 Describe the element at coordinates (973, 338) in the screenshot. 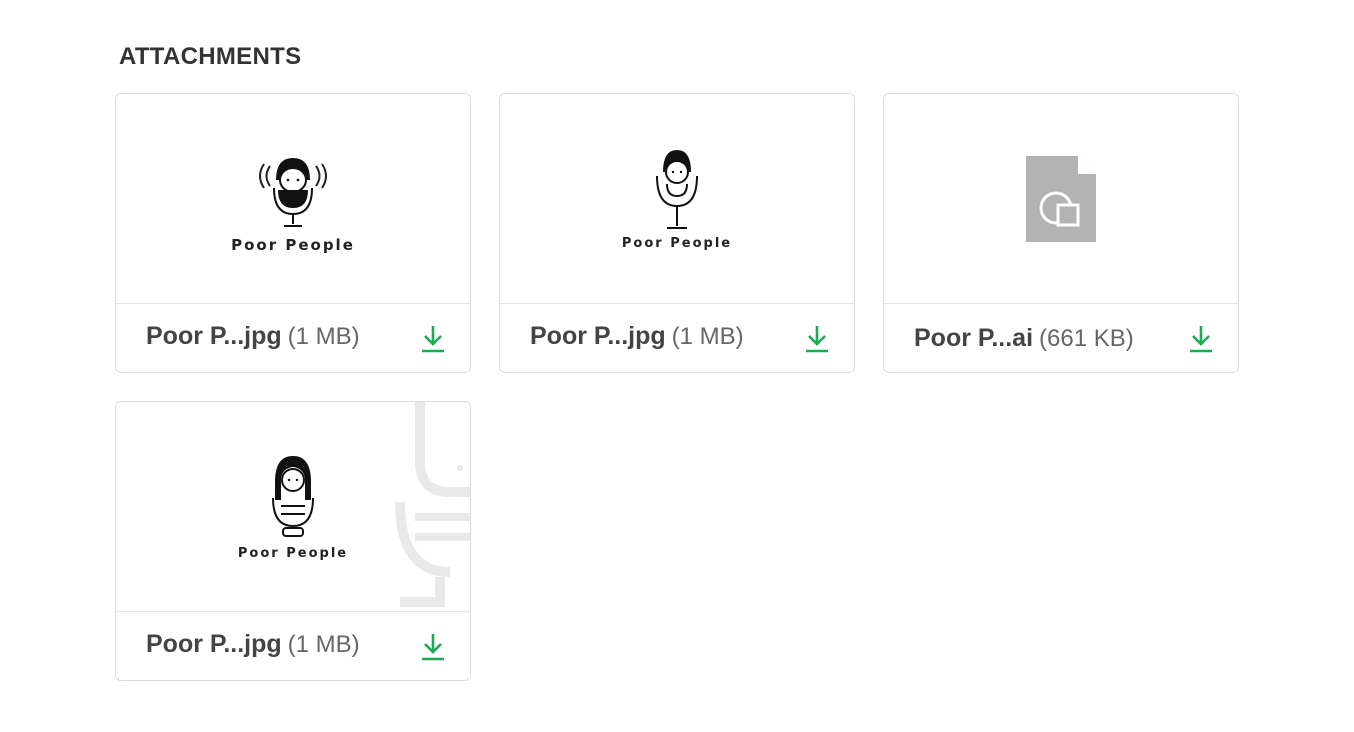

I see `attachment-name: Poor P...ai` at that location.